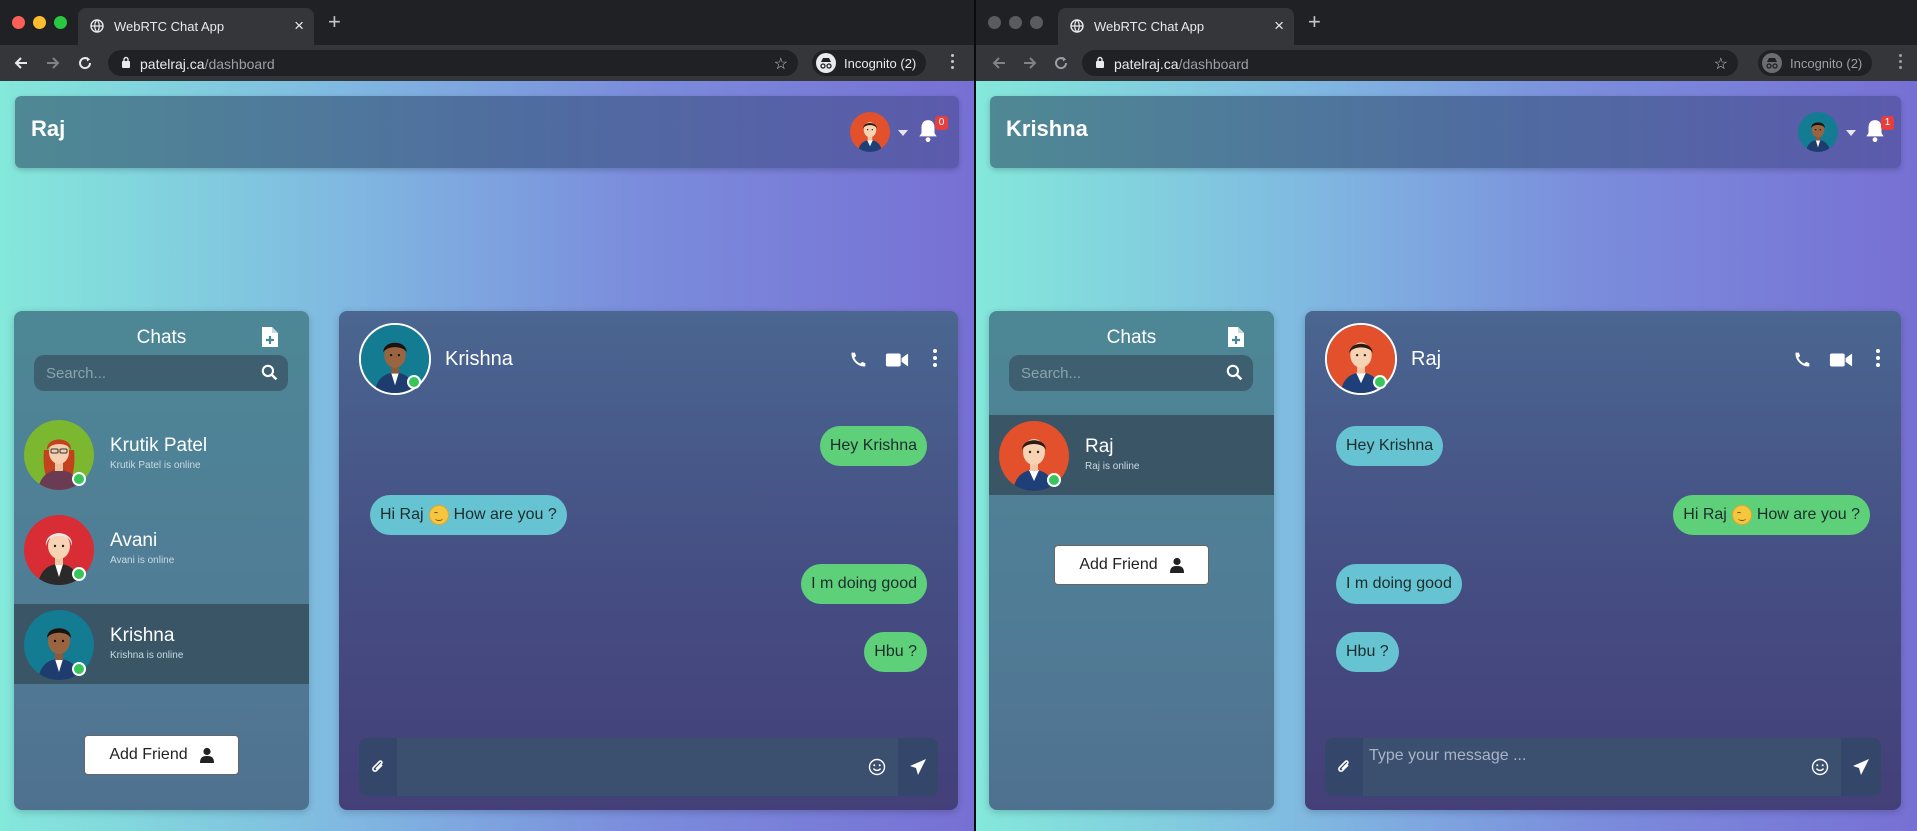 Image resolution: width=1917 pixels, height=831 pixels. I want to click on incognito-label: Incognito (2), so click(1826, 63).